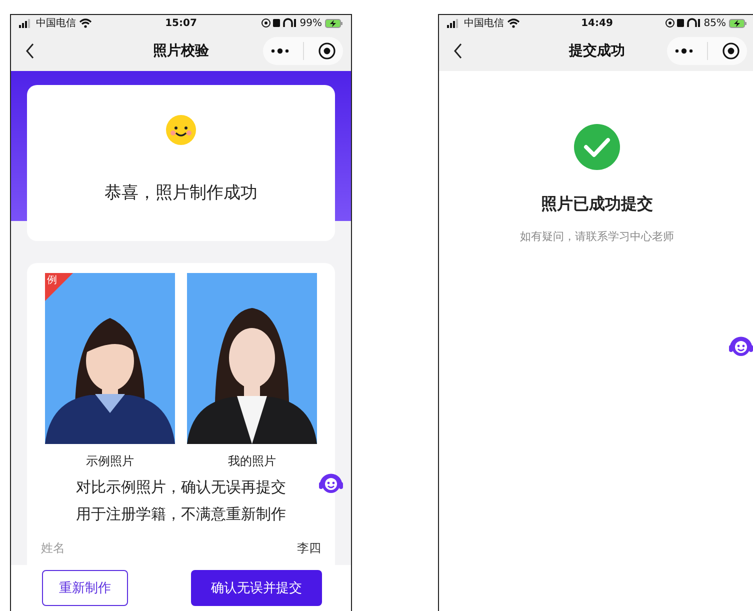 The height and width of the screenshot is (611, 753). Describe the element at coordinates (110, 461) in the screenshot. I see `photo-caption: 示例照片` at that location.